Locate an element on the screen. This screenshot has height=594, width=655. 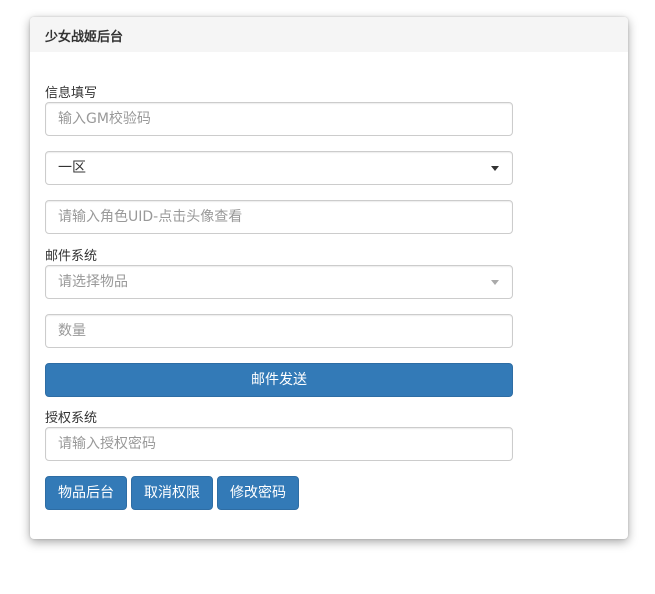
change-password-button: 修改密码 is located at coordinates (258, 493).